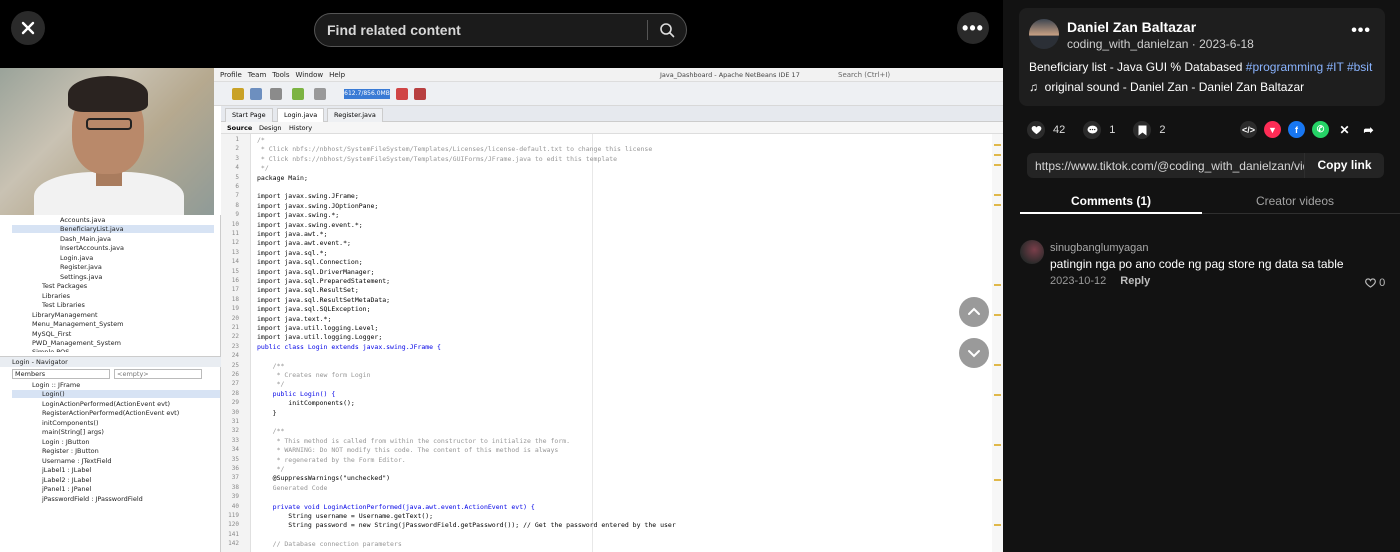 The width and height of the screenshot is (1400, 552). I want to click on code-line: @SuppressWarnings("unchecked"), so click(324, 478).